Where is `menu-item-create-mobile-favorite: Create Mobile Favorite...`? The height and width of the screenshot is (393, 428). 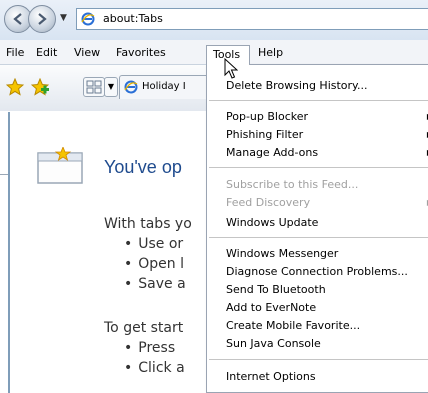
menu-item-create-mobile-favorite: Create Mobile Favorite... is located at coordinates (293, 325).